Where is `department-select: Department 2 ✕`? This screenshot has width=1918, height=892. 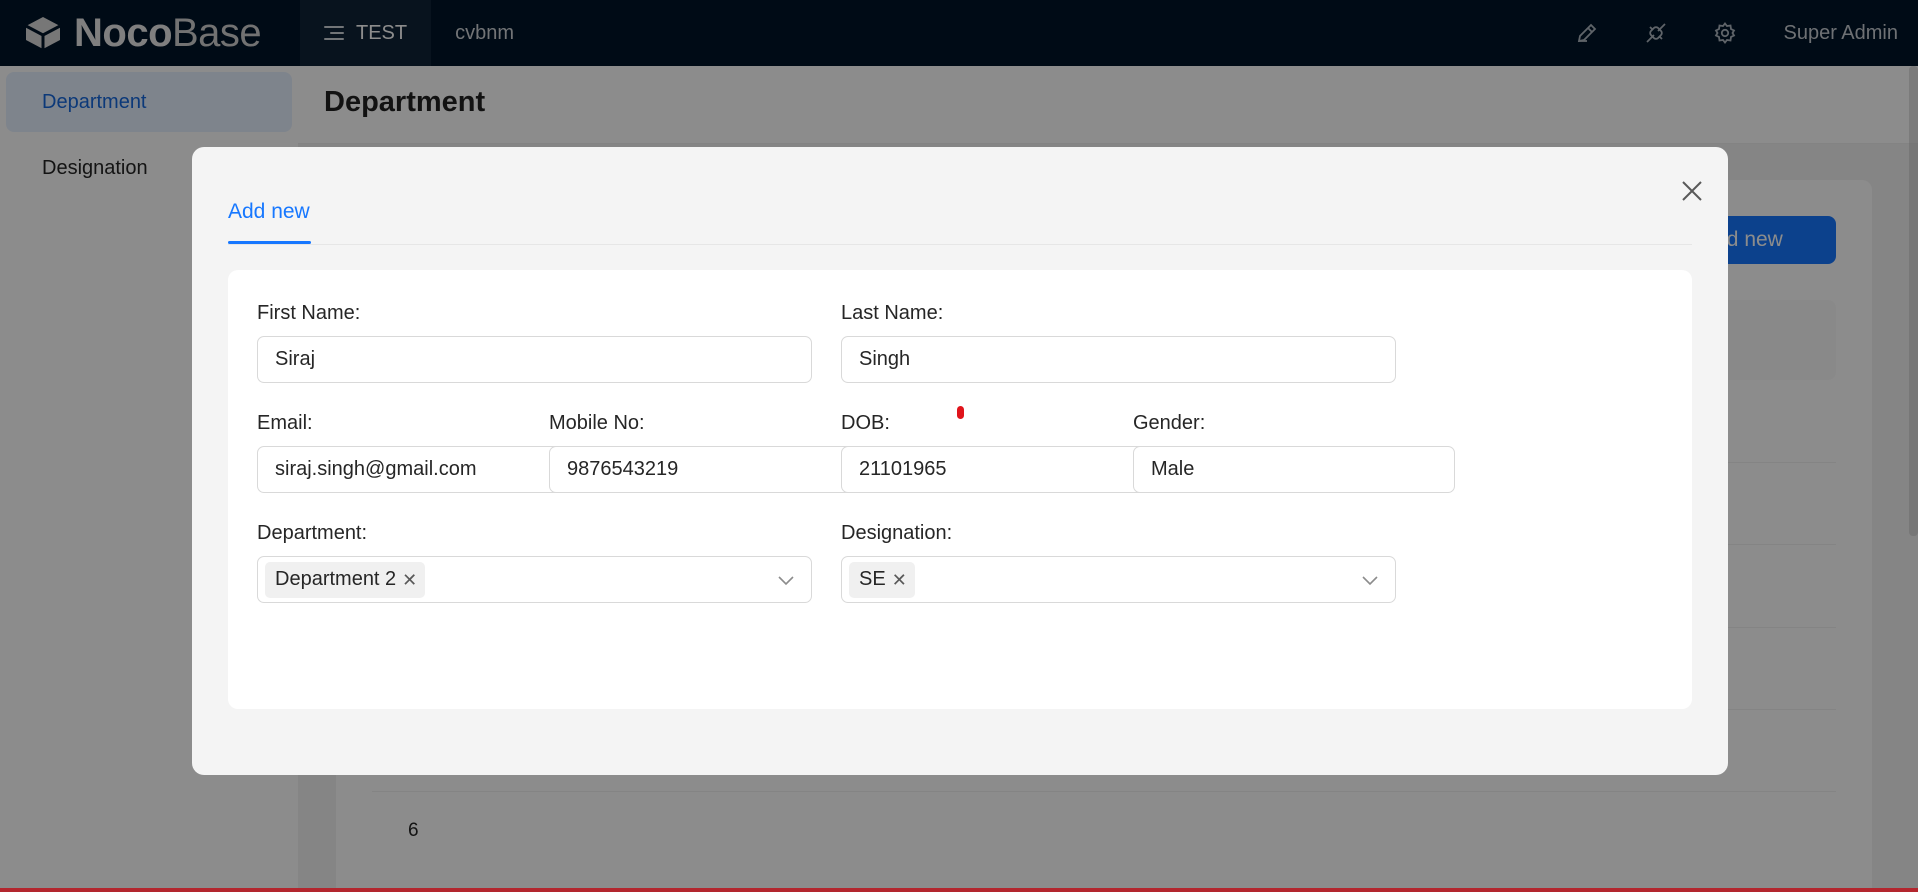 department-select: Department 2 ✕ is located at coordinates (534, 579).